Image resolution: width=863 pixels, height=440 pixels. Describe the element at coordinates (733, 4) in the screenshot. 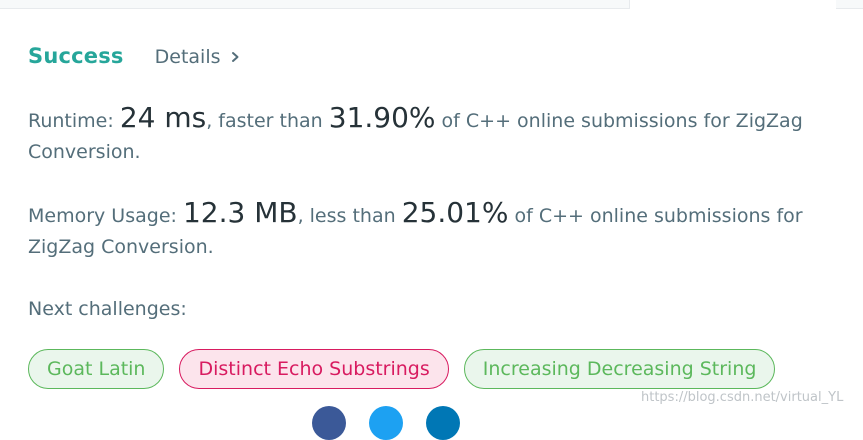

I see `tab-active` at that location.